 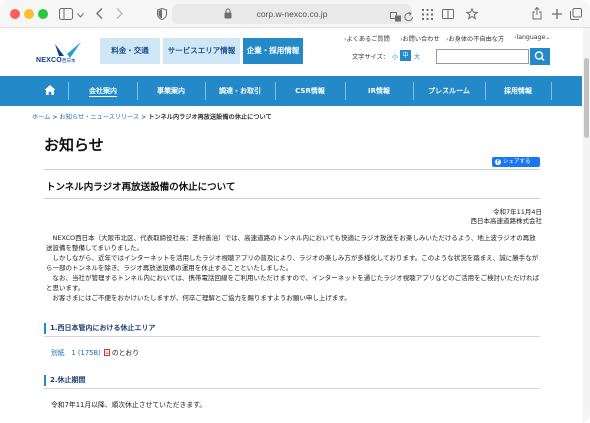 What do you see at coordinates (409, 15) in the screenshot?
I see `reload-icon` at bounding box center [409, 15].